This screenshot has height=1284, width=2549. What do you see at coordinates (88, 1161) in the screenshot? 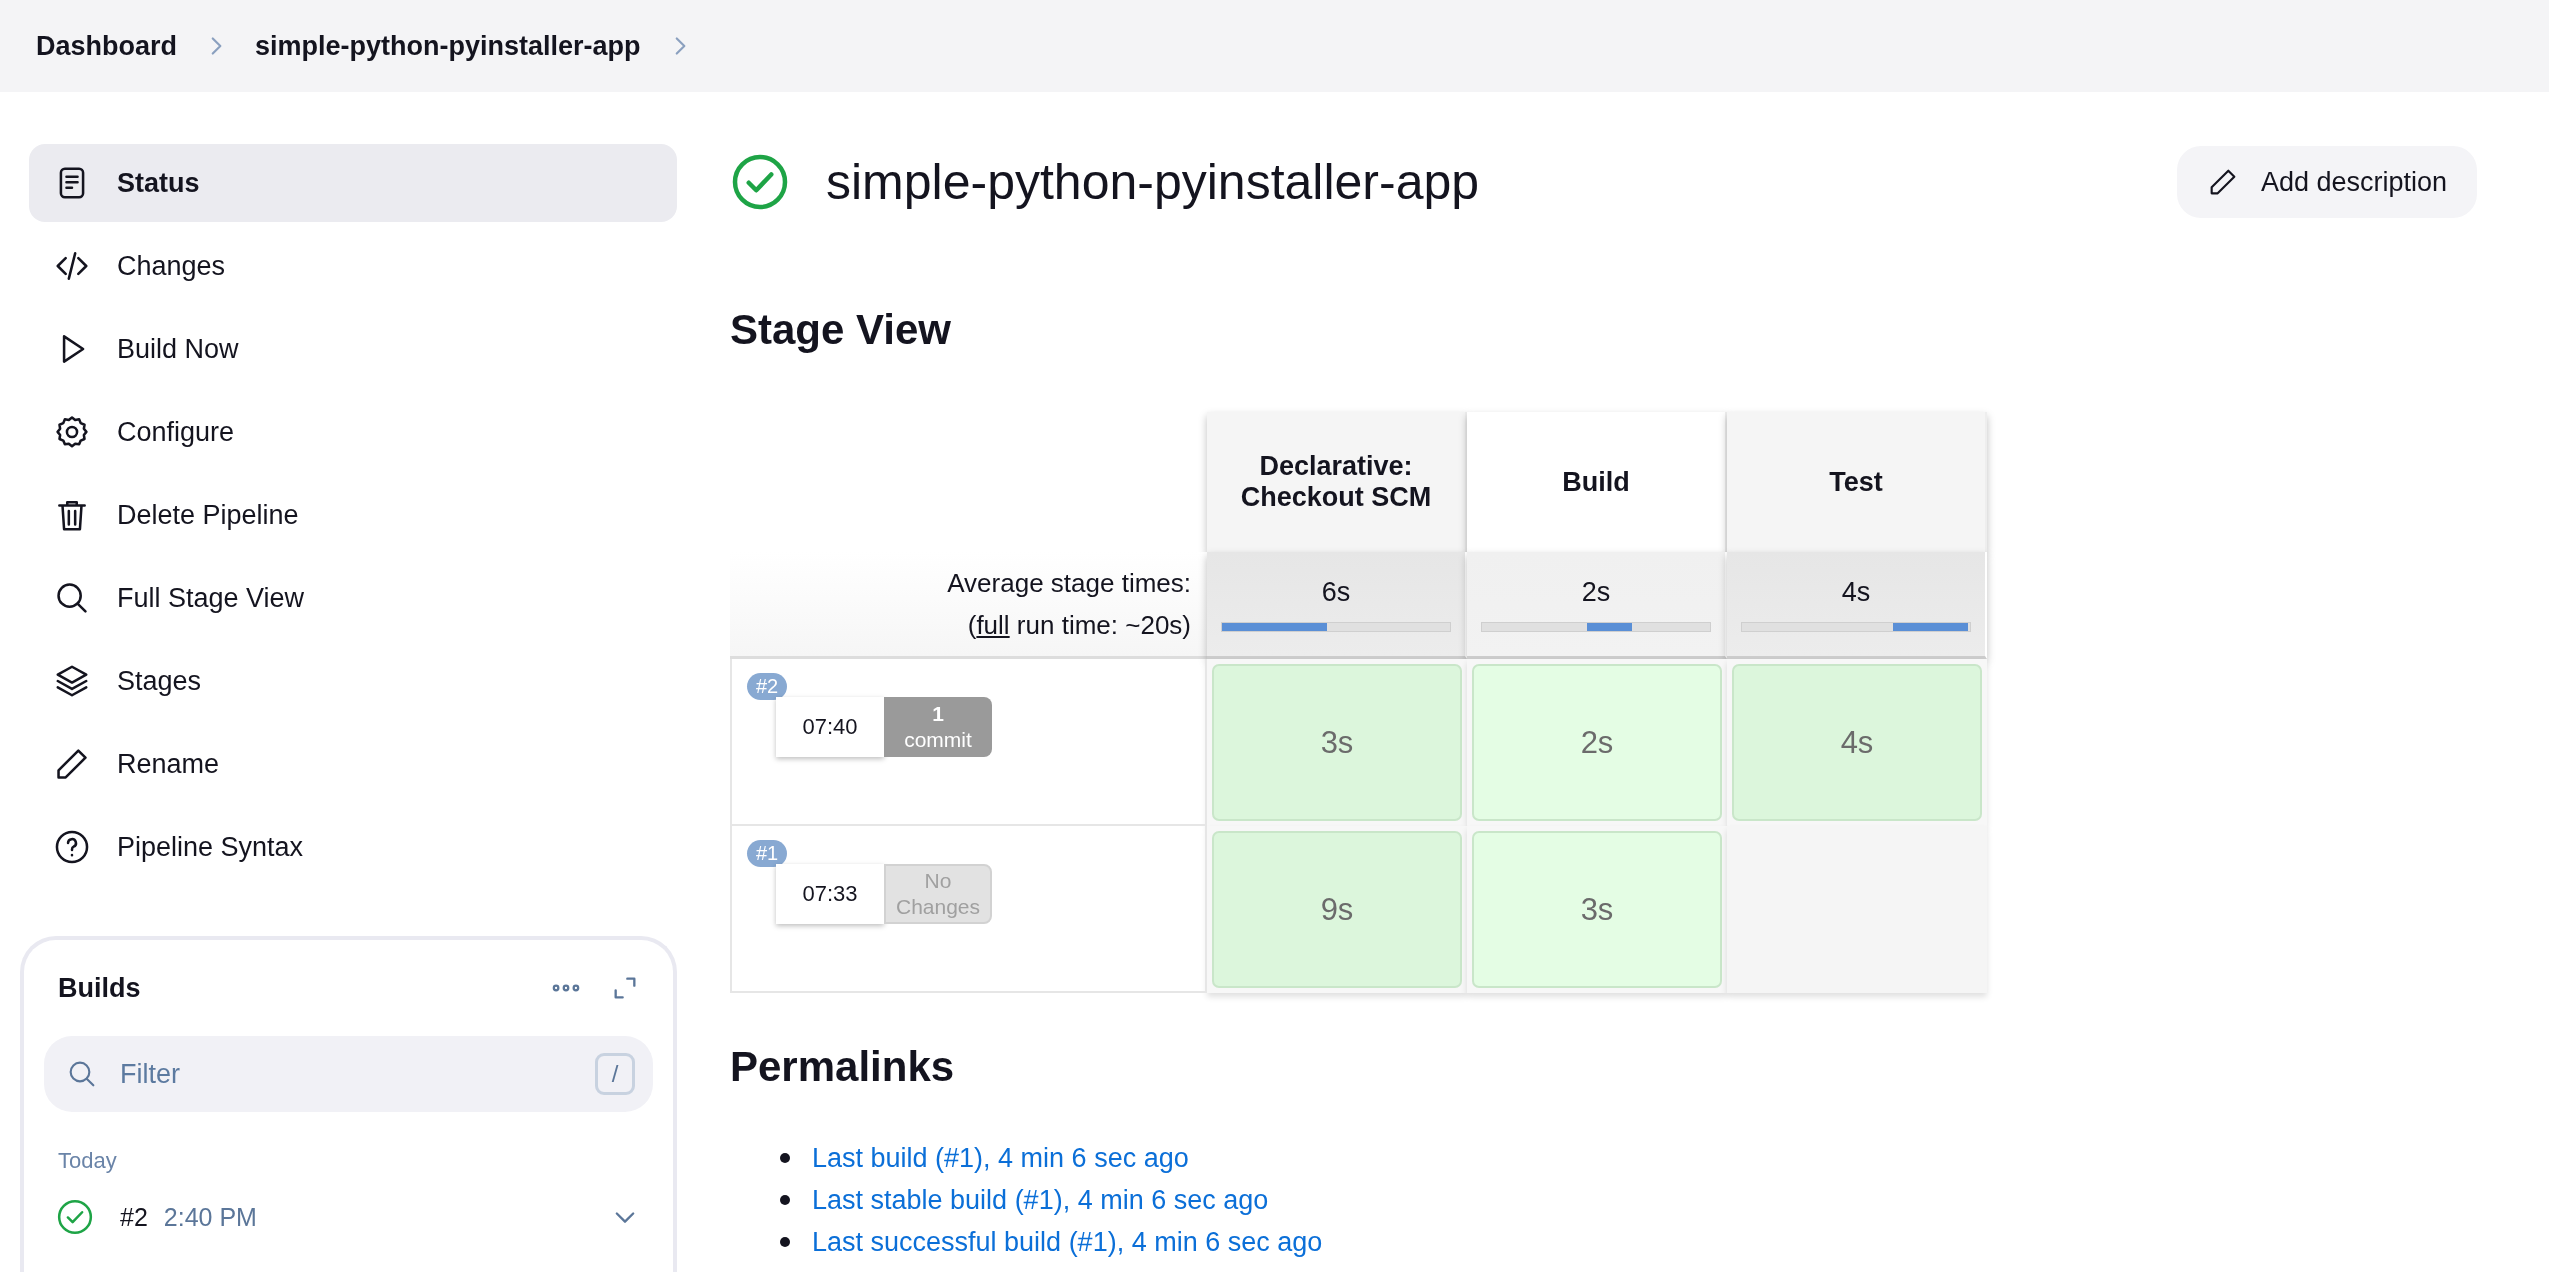
I see `group-label: Today` at bounding box center [88, 1161].